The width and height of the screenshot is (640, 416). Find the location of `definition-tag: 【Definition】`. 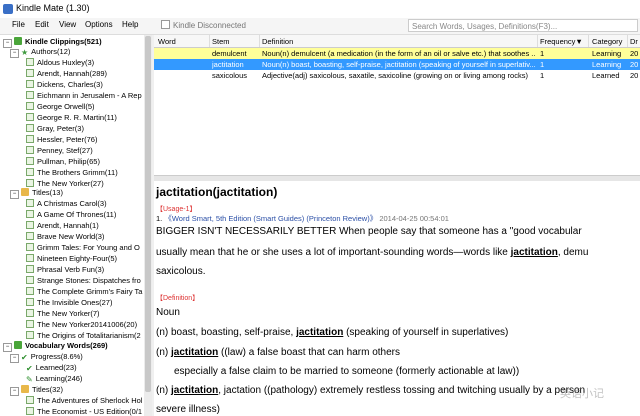

definition-tag: 【Definition】 is located at coordinates (178, 298).